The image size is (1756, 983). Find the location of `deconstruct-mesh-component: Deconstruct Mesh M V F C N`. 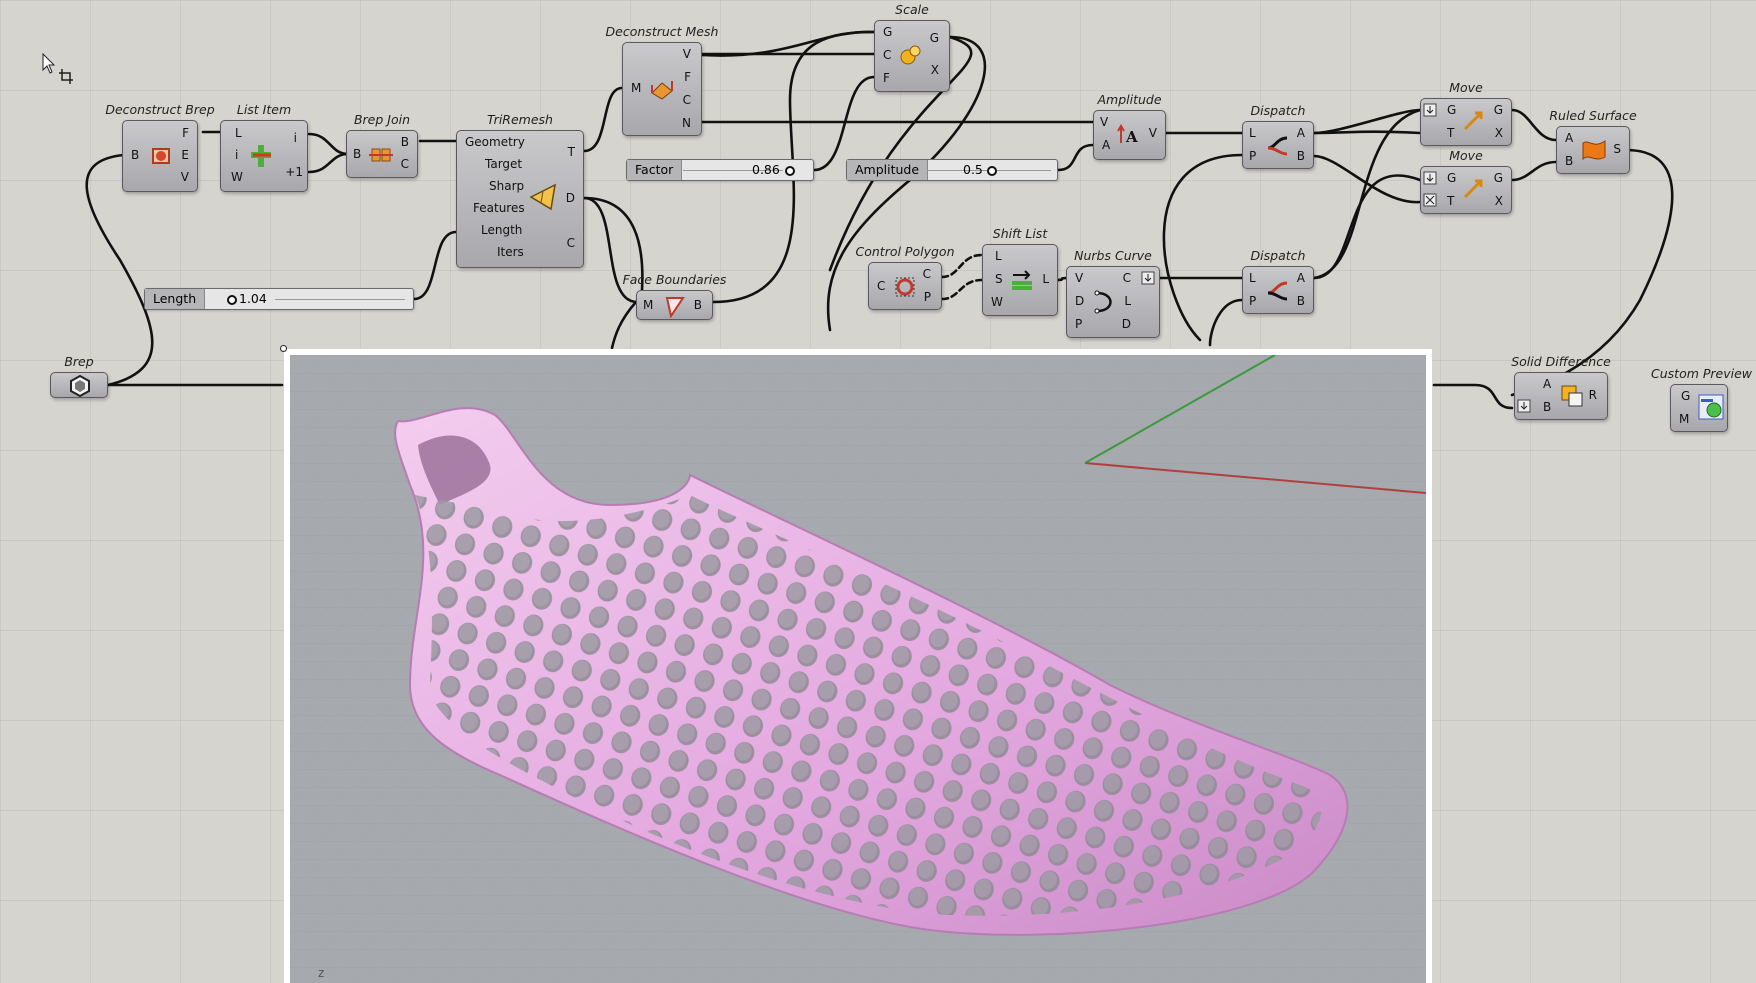

deconstruct-mesh-component: Deconstruct Mesh M V F C N is located at coordinates (662, 80).